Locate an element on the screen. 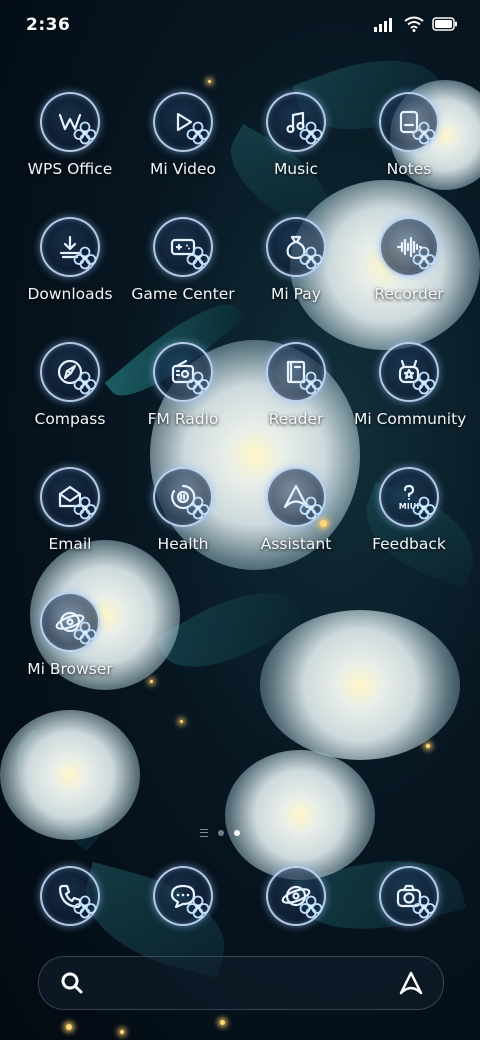 Image resolution: width=480 pixels, height=1040 pixels. notes-icon-ring is located at coordinates (409, 122).